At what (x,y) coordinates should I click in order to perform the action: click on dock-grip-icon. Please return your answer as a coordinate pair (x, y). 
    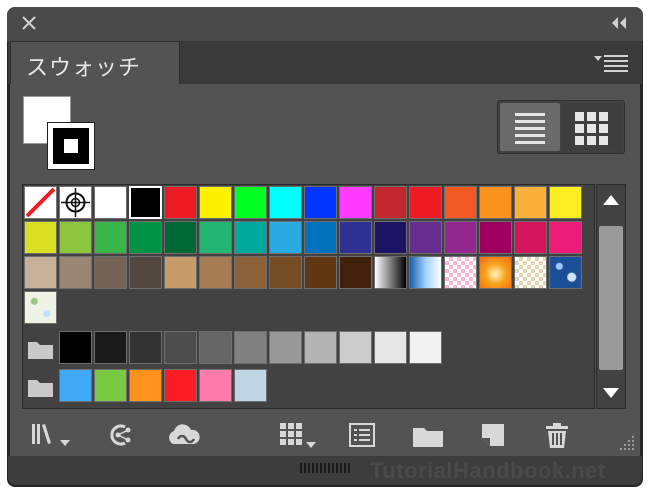
    Looking at the image, I should click on (325, 468).